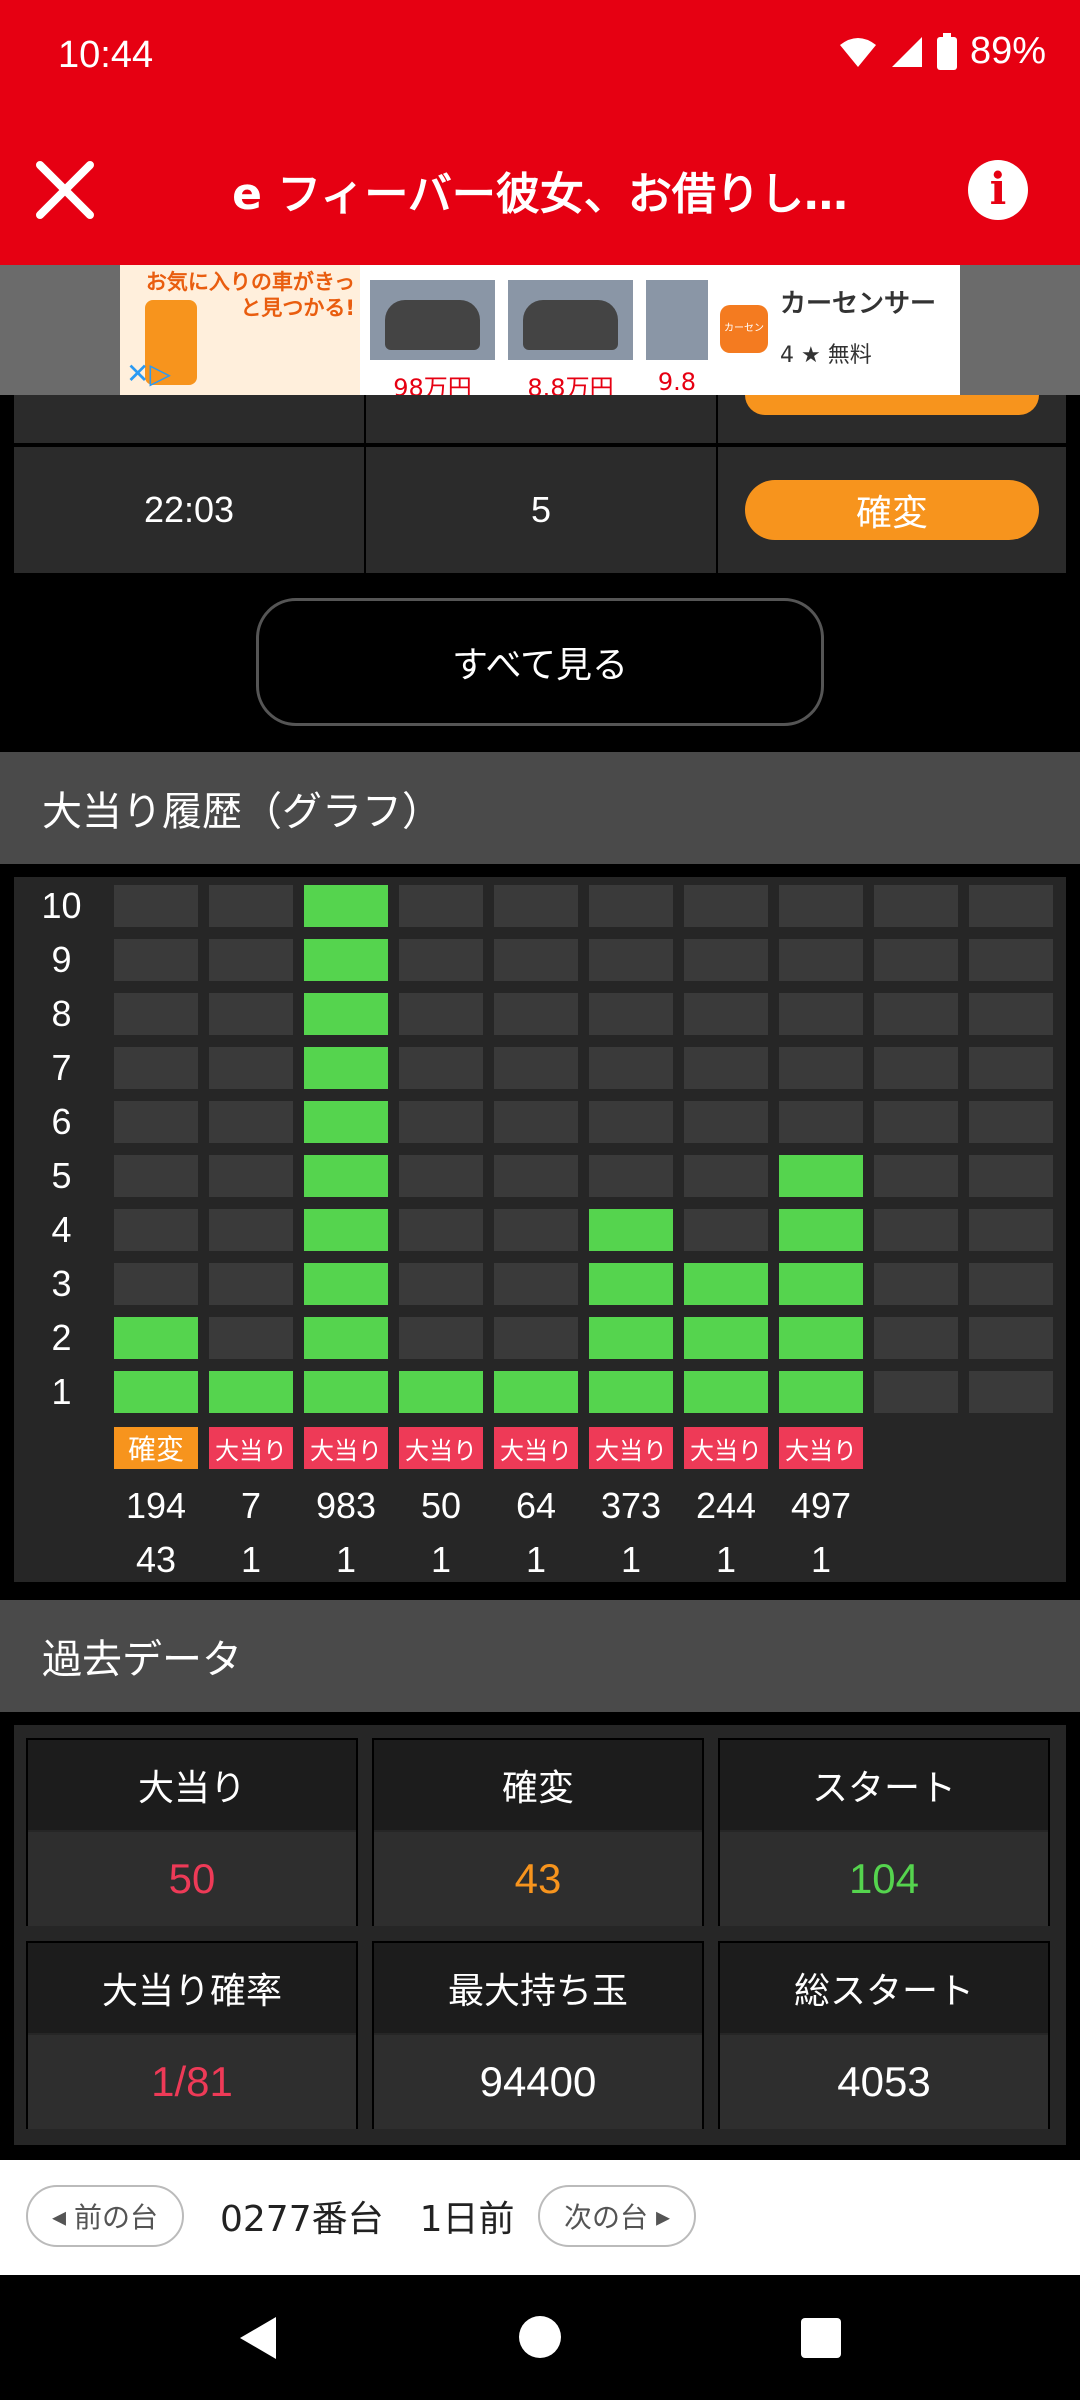  Describe the element at coordinates (906, 51) in the screenshot. I see `signal-icon` at that location.